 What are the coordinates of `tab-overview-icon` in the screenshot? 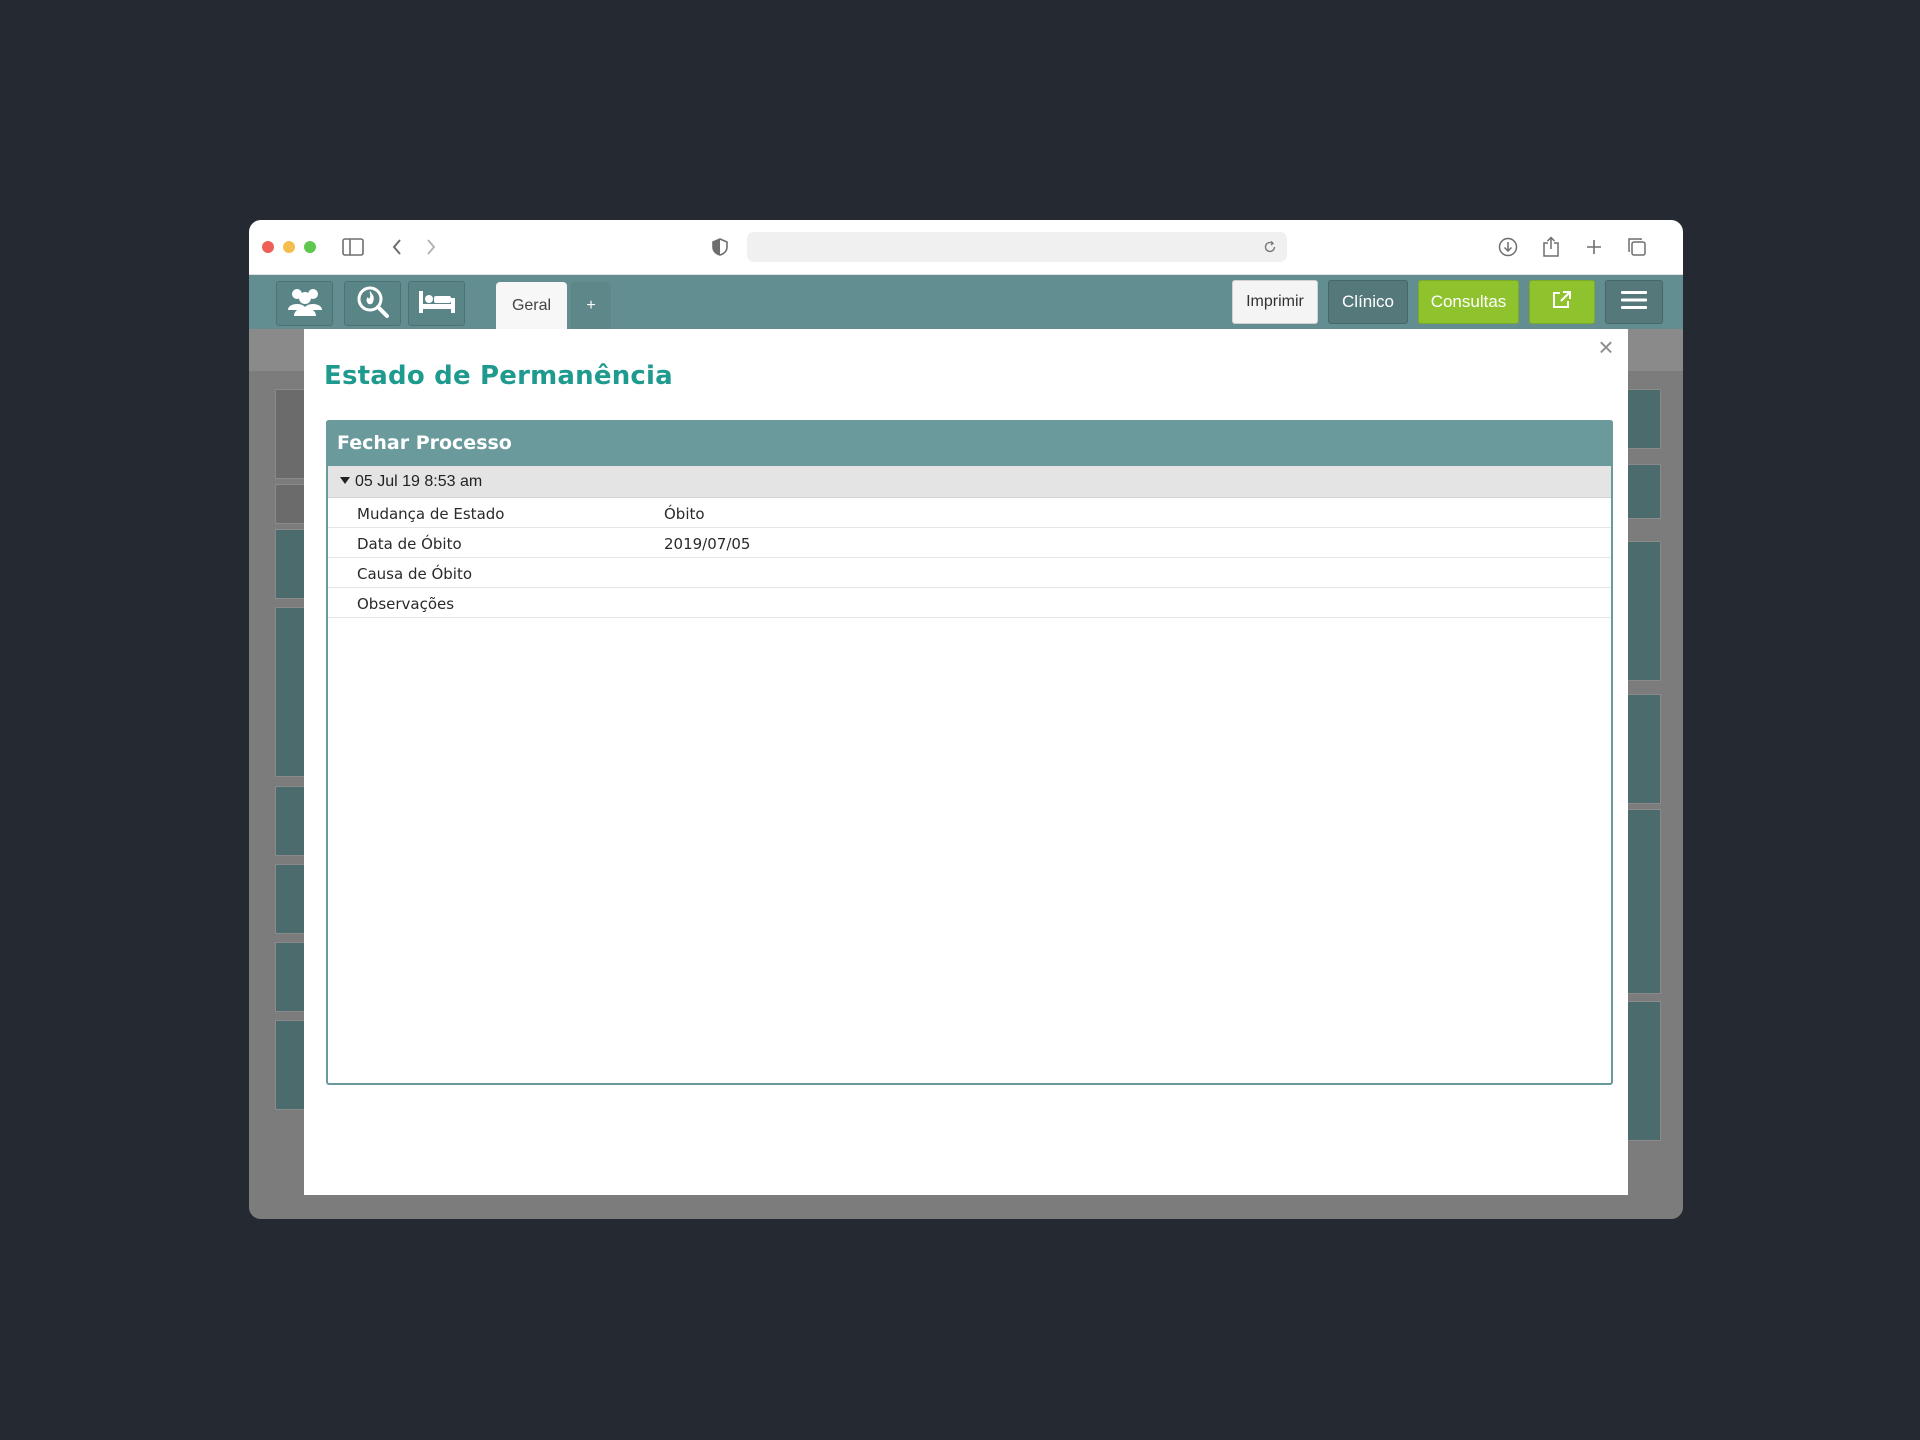 It's located at (1637, 247).